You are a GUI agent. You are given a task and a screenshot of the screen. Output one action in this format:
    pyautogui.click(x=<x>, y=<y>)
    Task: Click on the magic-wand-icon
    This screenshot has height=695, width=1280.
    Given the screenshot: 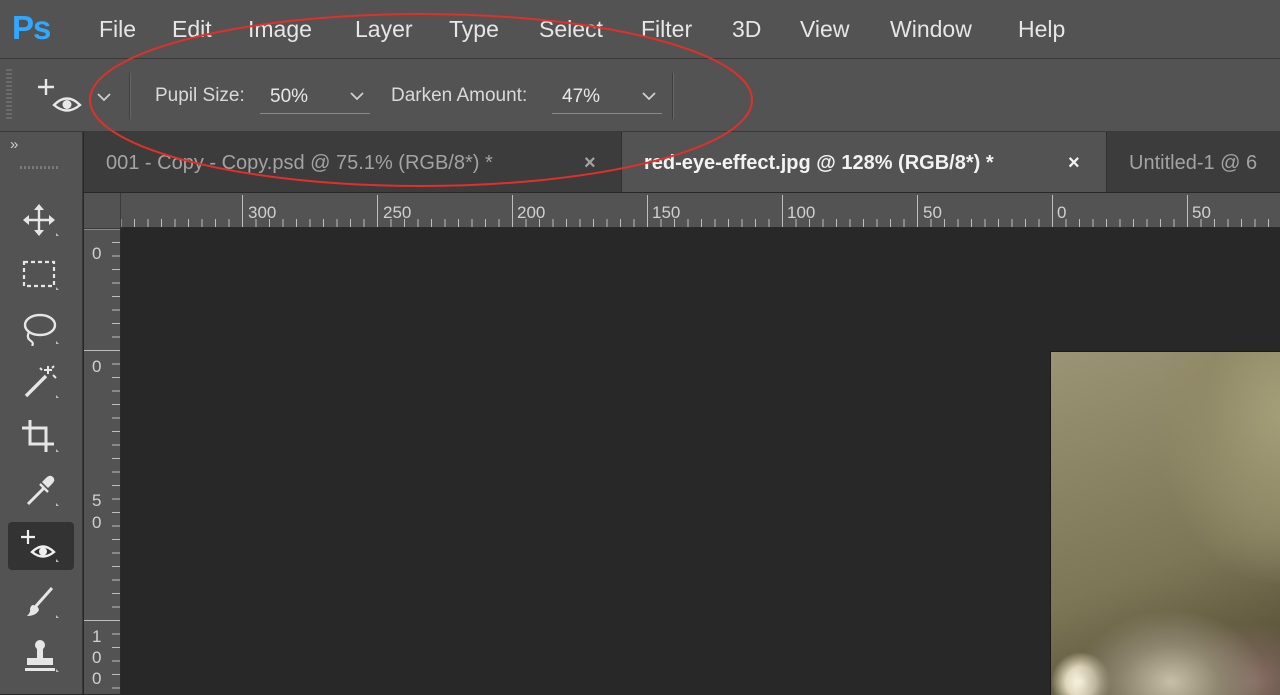 What is the action you would take?
    pyautogui.click(x=41, y=381)
    